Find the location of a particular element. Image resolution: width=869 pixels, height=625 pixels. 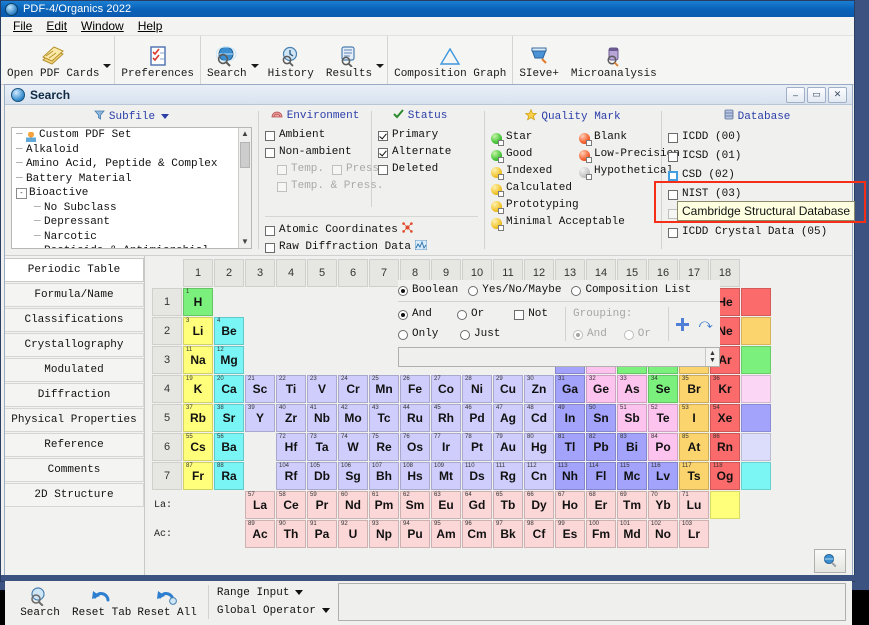

menu-edit: Edit is located at coordinates (56, 26).